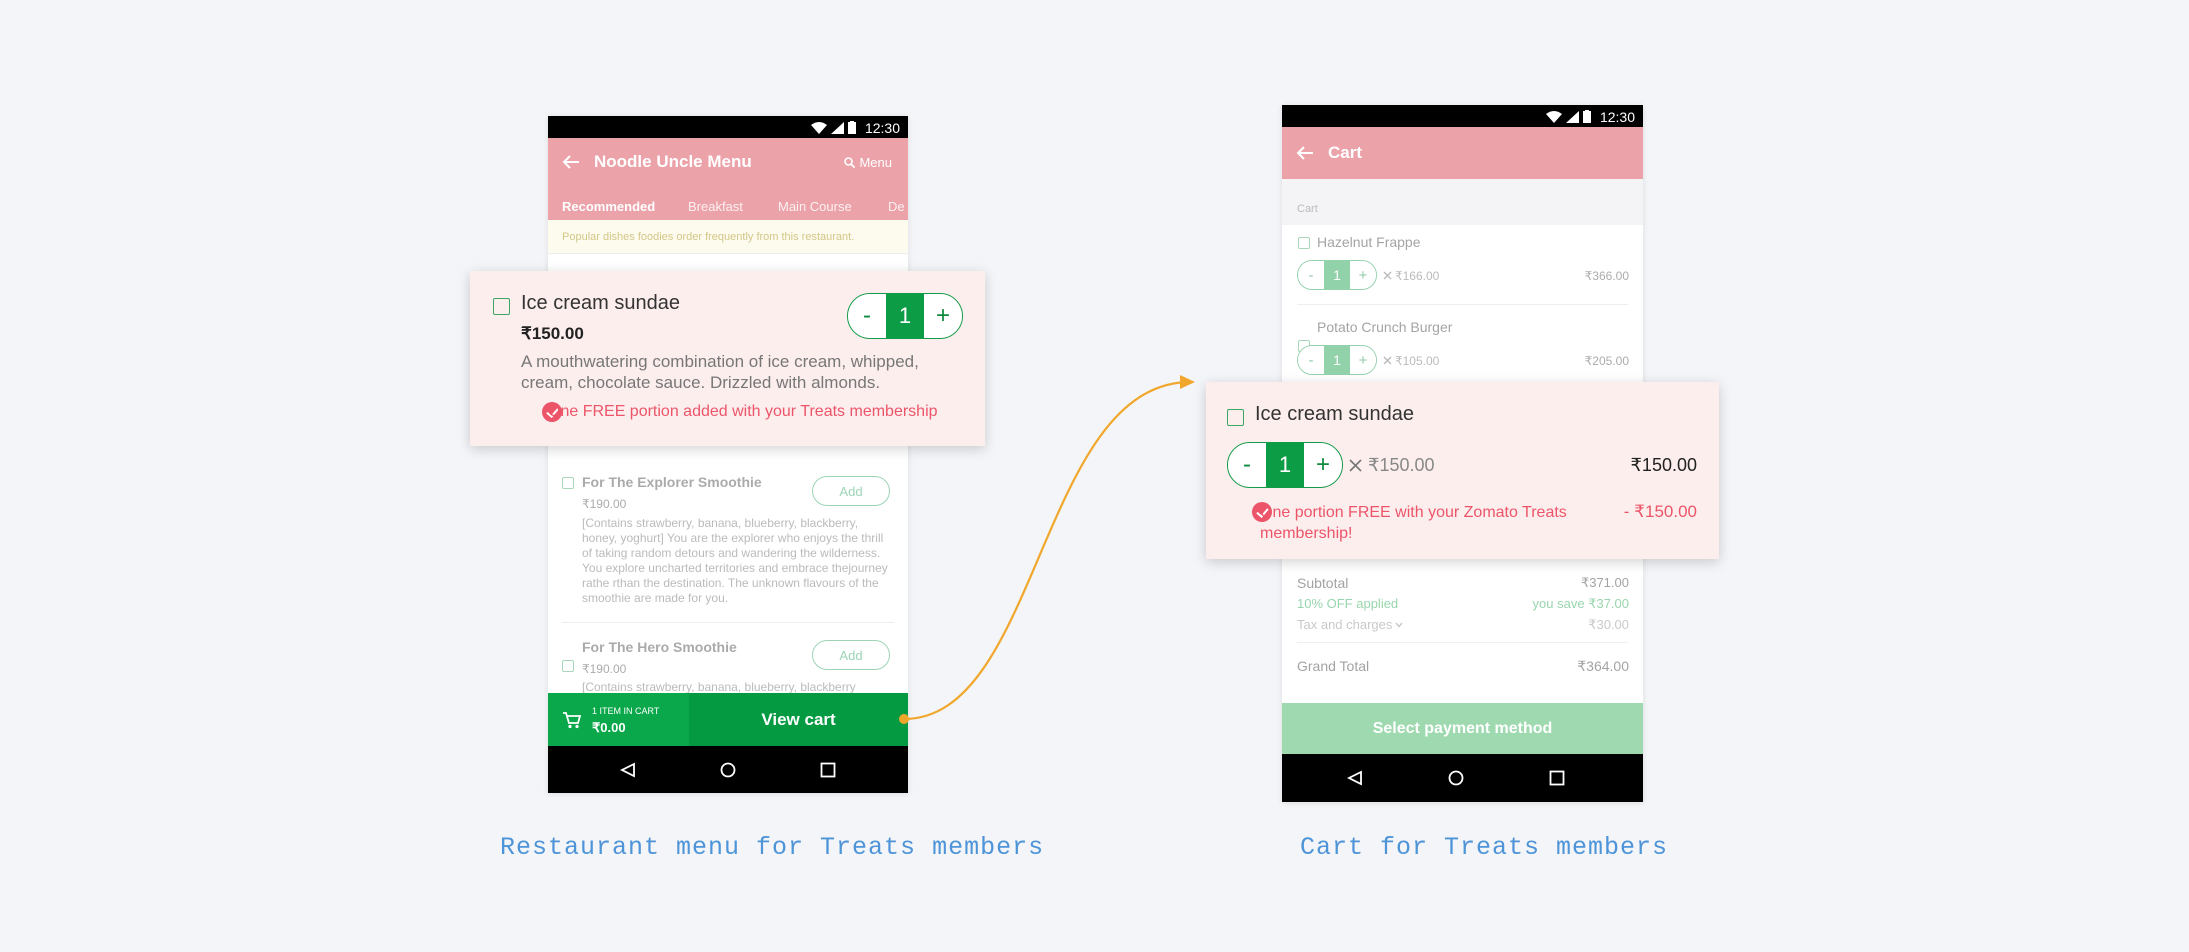 The height and width of the screenshot is (952, 2189). I want to click on tab-breakfast: Breakfast, so click(715, 206).